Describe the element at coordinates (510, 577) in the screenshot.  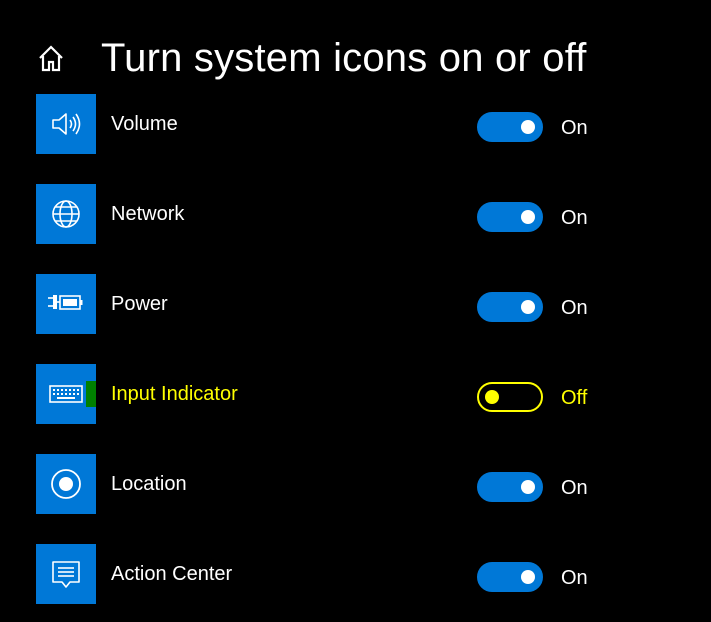
I see `action-center-toggle` at that location.